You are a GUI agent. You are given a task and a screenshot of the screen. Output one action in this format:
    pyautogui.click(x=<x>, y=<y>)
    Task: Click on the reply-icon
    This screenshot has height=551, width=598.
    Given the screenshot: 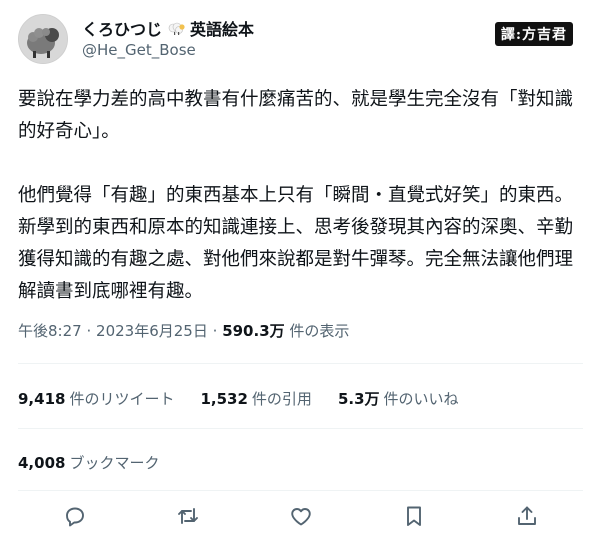 What is the action you would take?
    pyautogui.click(x=75, y=518)
    